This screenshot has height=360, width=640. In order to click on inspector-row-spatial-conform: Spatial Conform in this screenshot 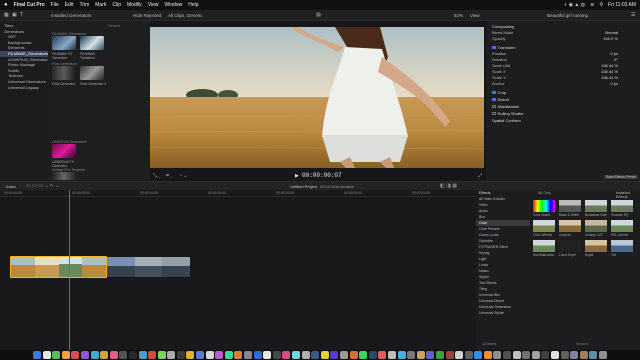, I will do `click(563, 121)`.